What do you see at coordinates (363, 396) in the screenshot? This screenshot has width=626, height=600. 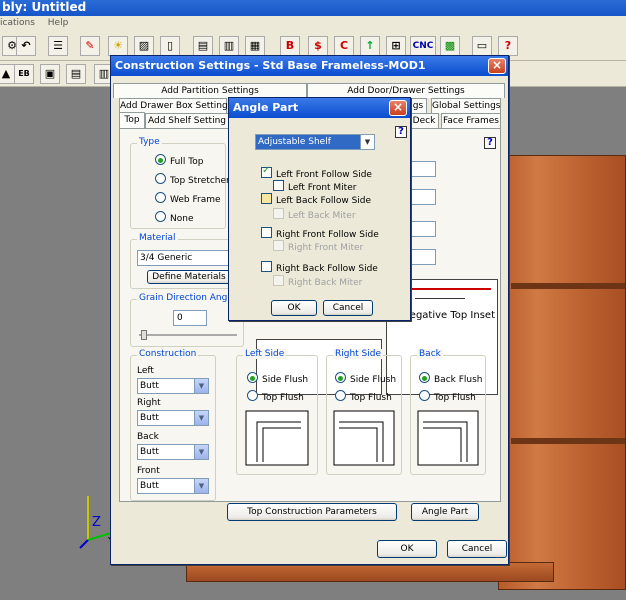 I see `right-top-flush-radio: Top Flush` at bounding box center [363, 396].